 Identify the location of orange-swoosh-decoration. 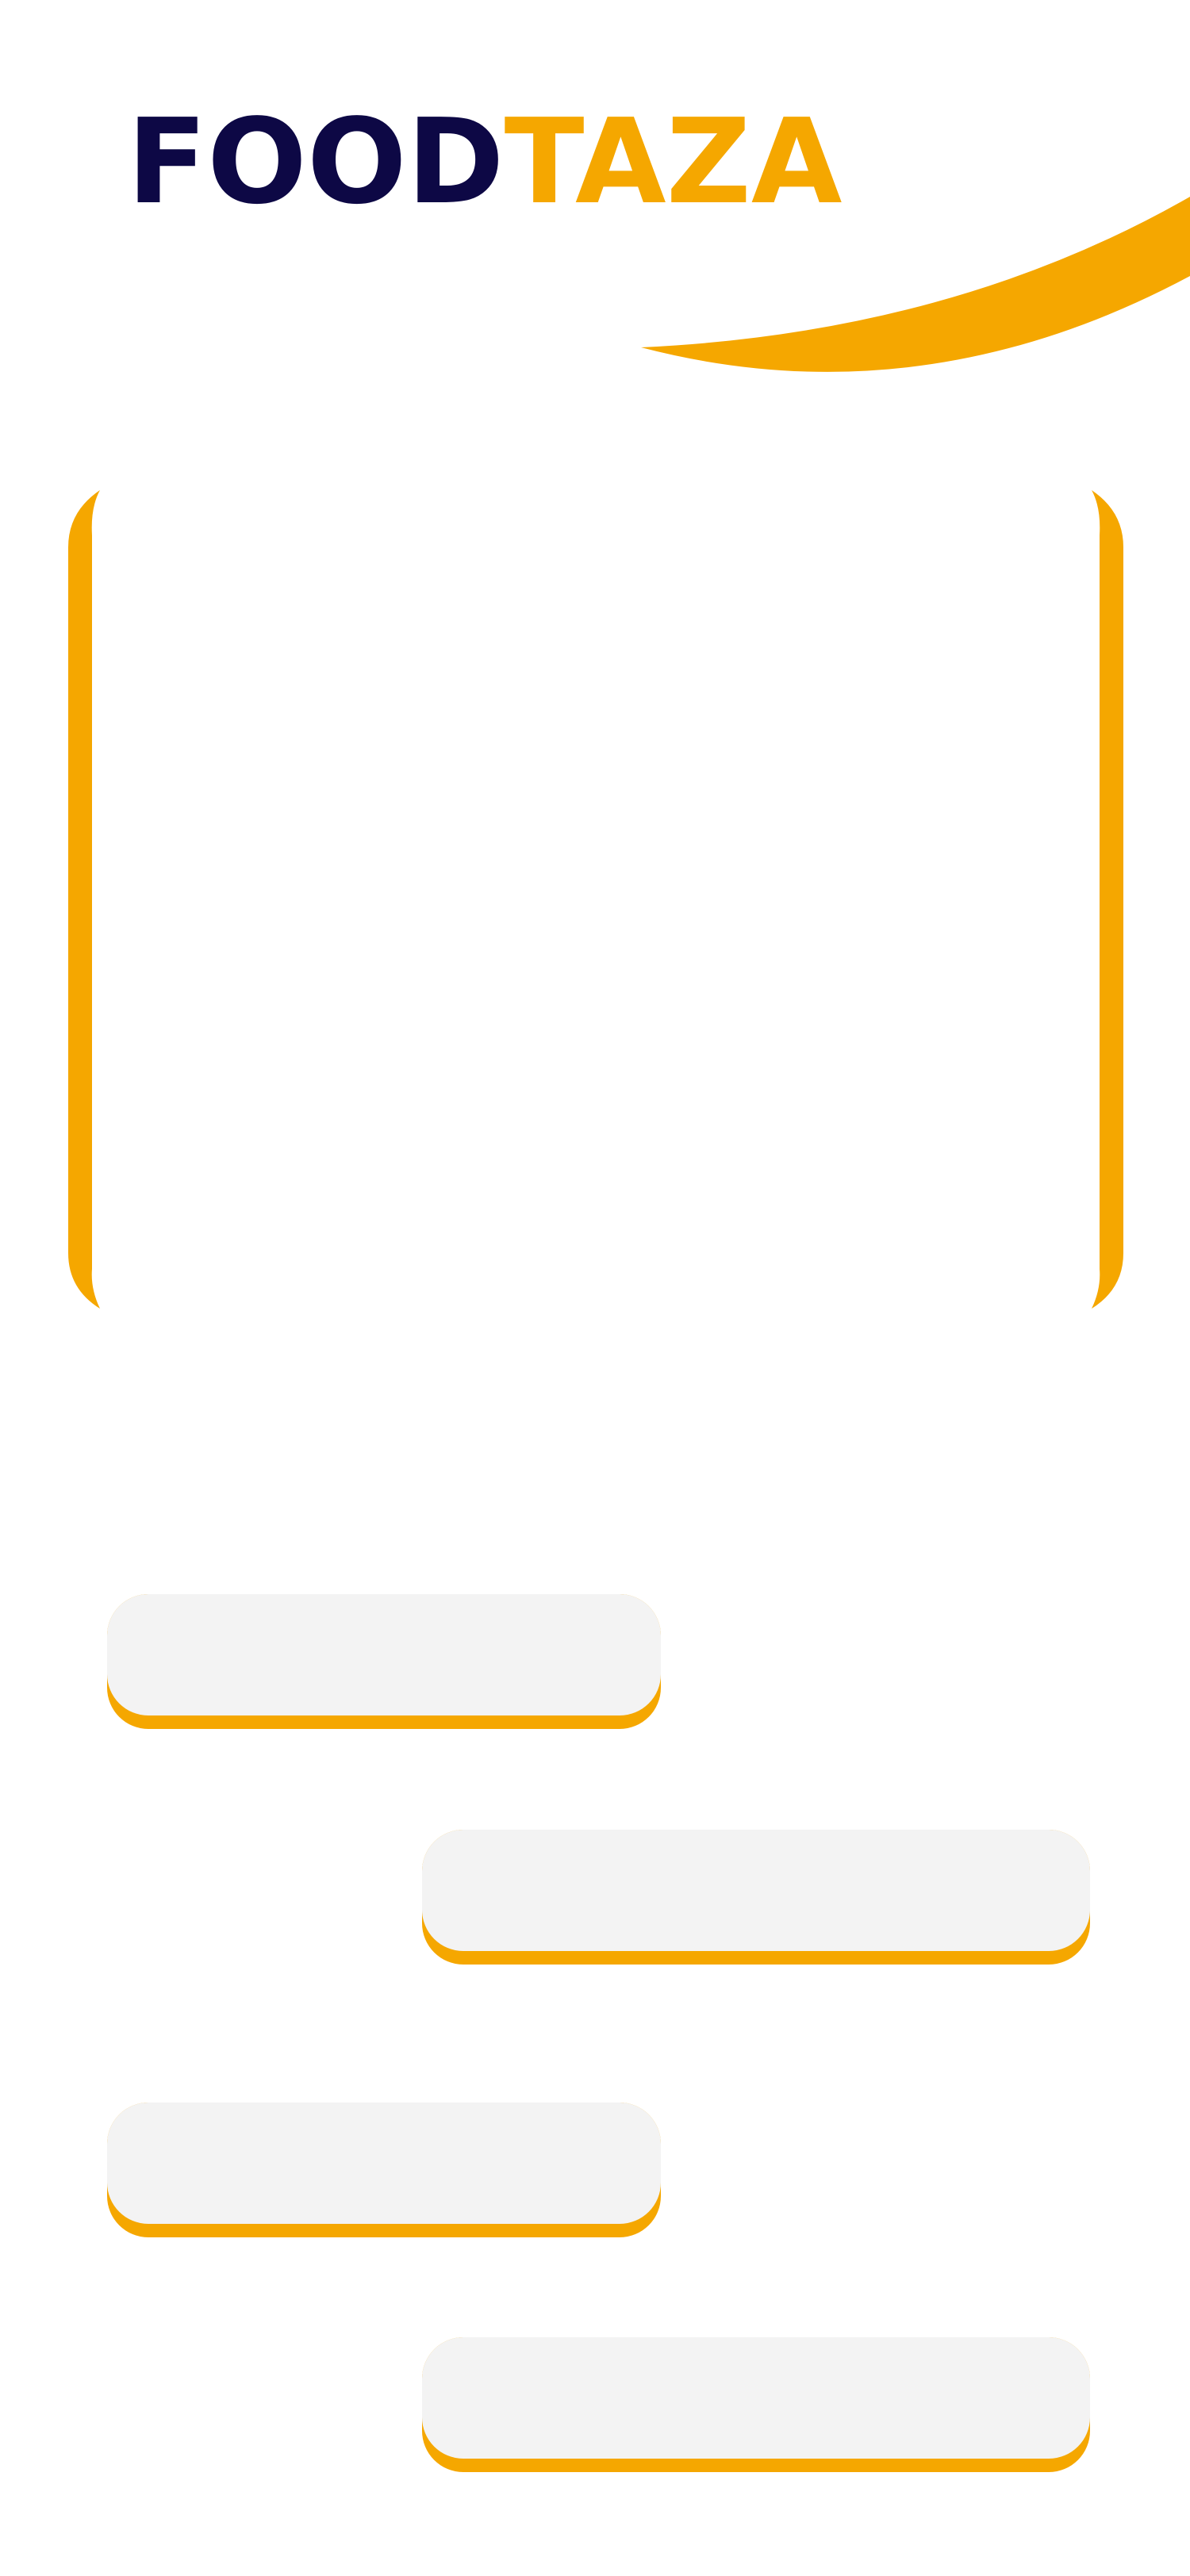
(915, 284).